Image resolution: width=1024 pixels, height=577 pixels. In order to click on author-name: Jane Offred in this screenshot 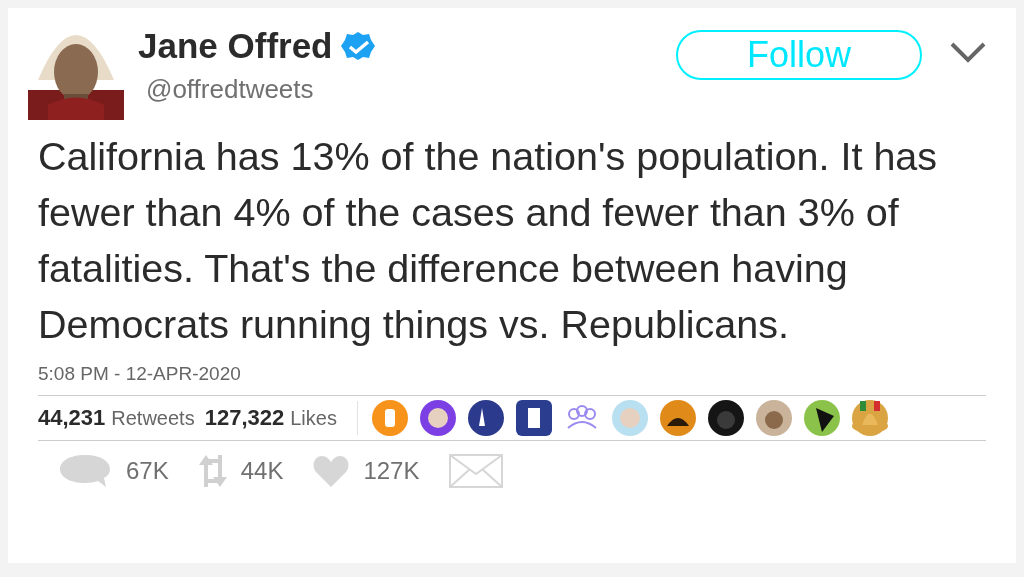, I will do `click(235, 46)`.